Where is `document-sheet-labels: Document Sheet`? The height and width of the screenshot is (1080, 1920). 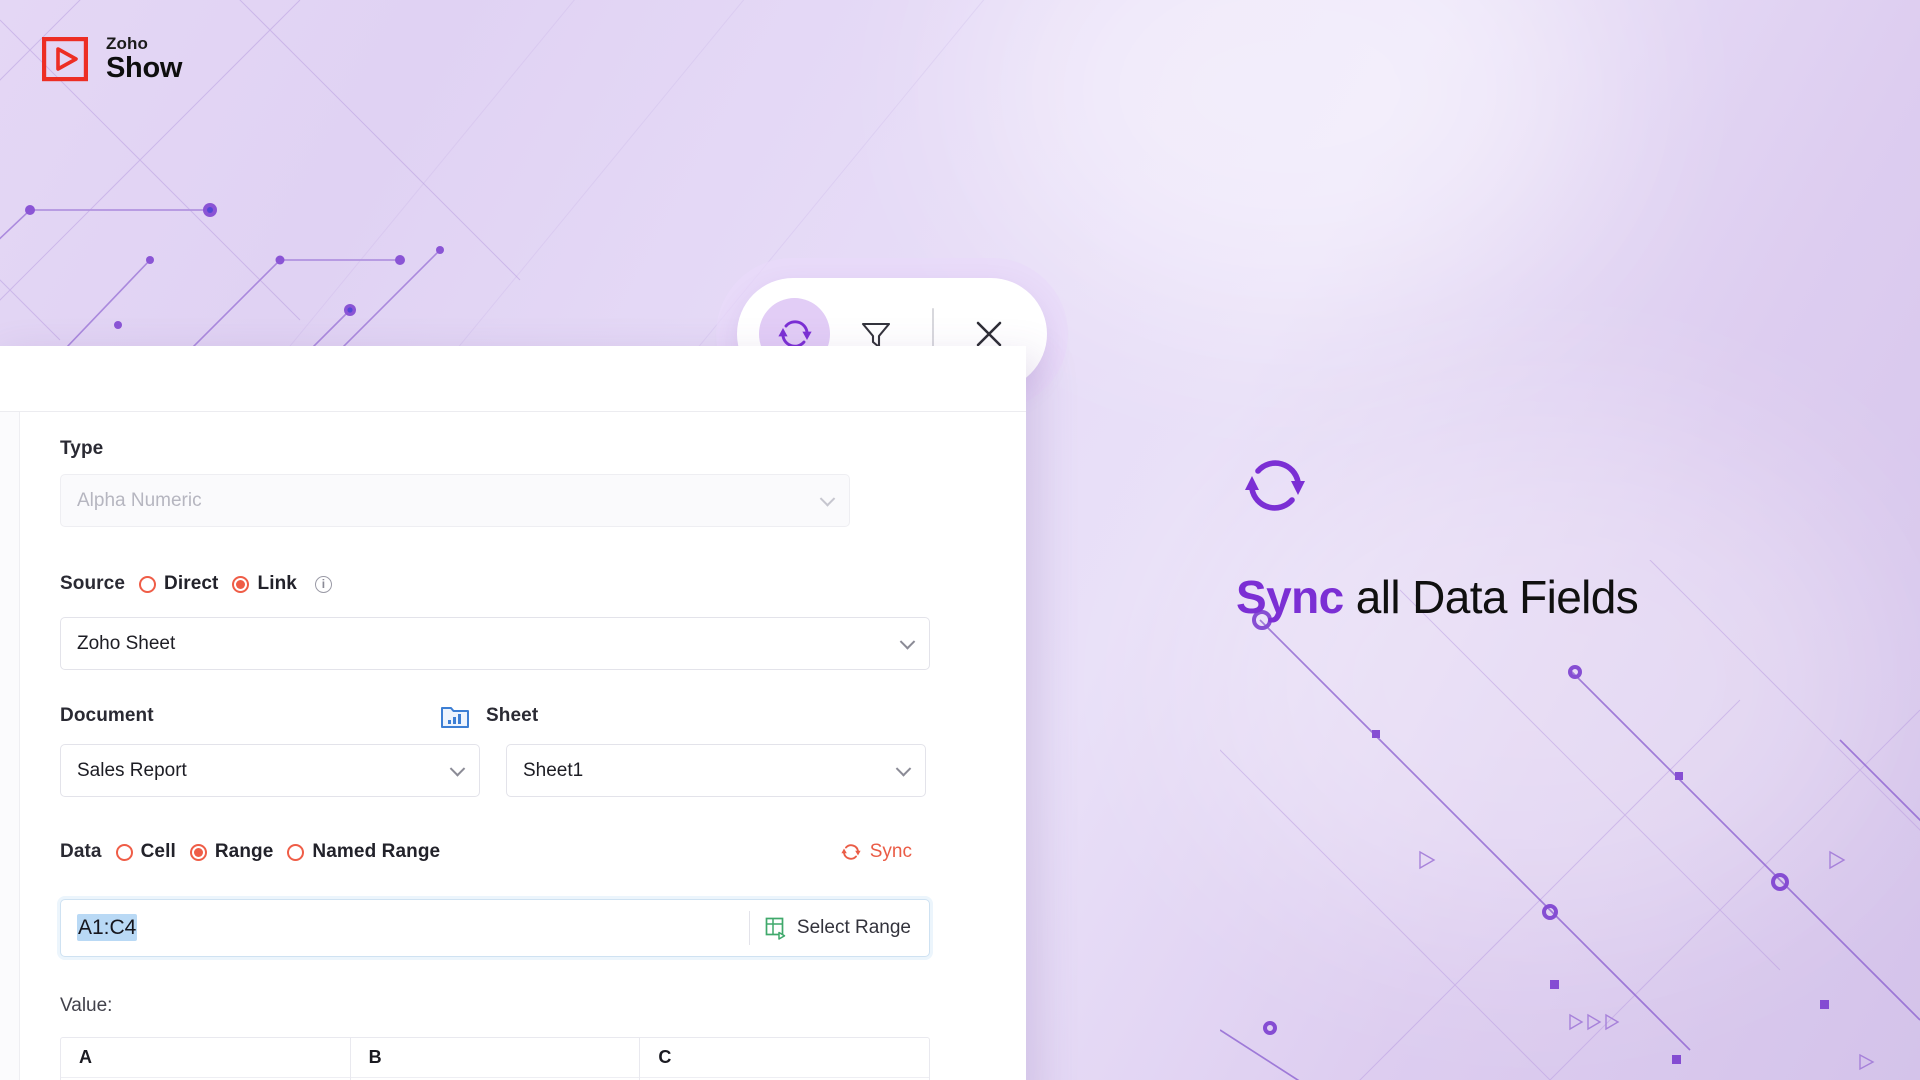
document-sheet-labels: Document Sheet is located at coordinates (500, 716).